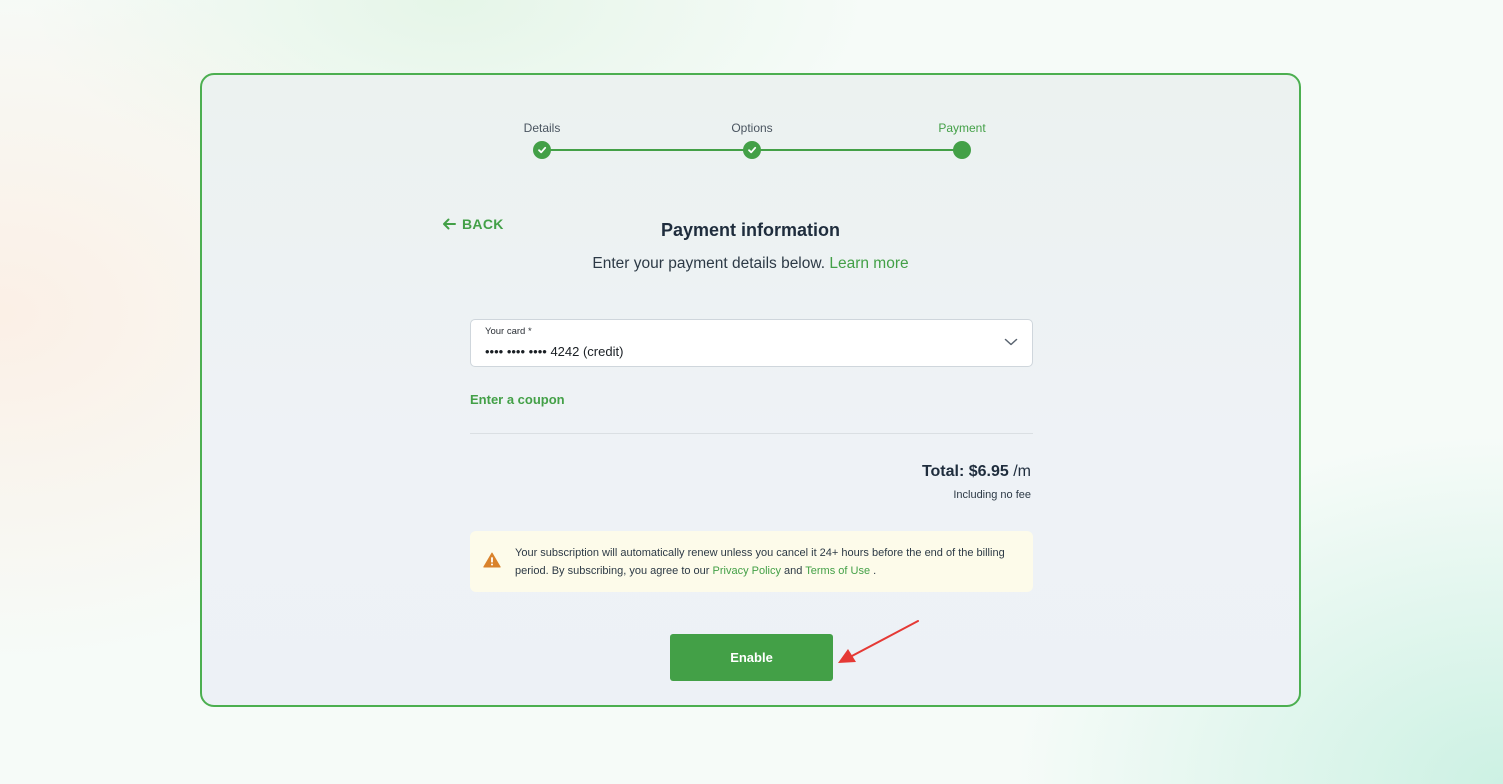  Describe the element at coordinates (752, 128) in the screenshot. I see `step-label-options: Options` at that location.